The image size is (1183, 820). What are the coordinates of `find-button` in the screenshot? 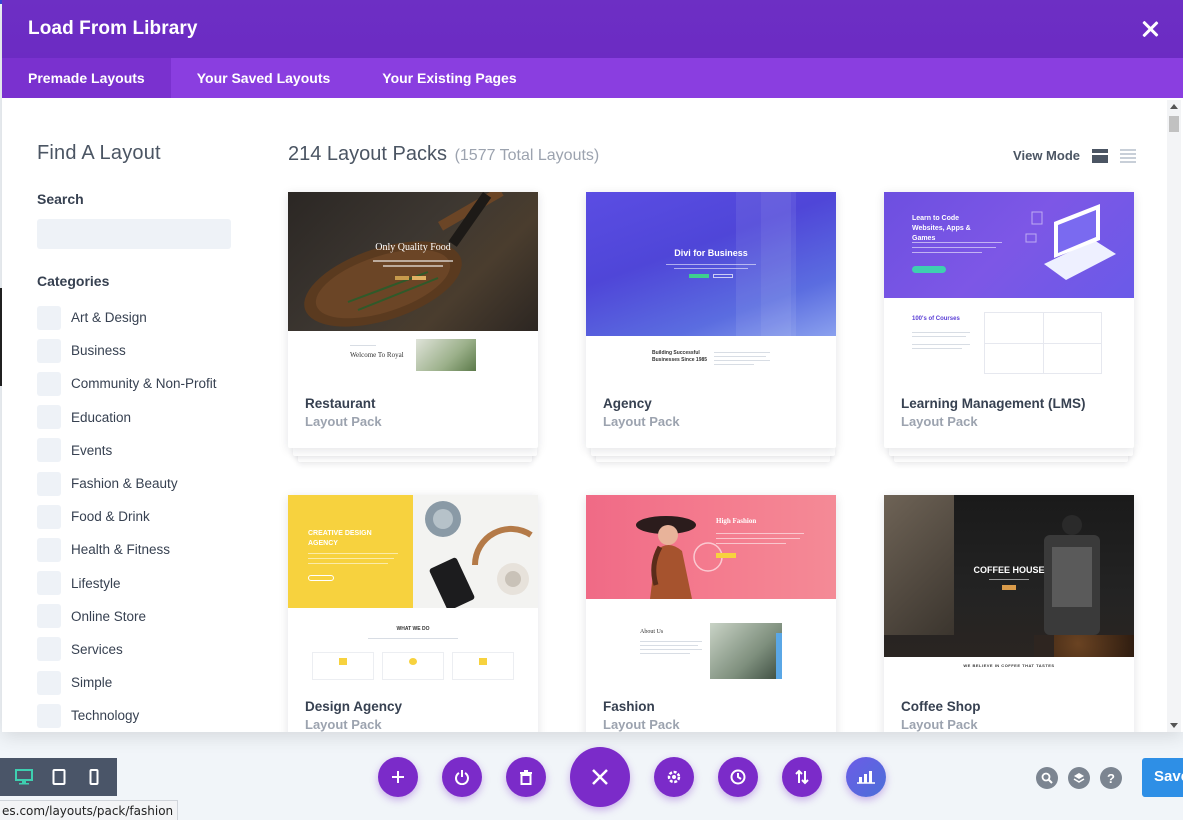 It's located at (1047, 778).